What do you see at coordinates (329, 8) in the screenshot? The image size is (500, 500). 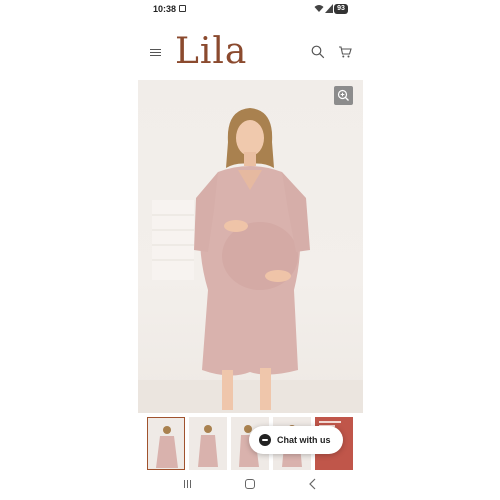 I see `signal-icon` at bounding box center [329, 8].